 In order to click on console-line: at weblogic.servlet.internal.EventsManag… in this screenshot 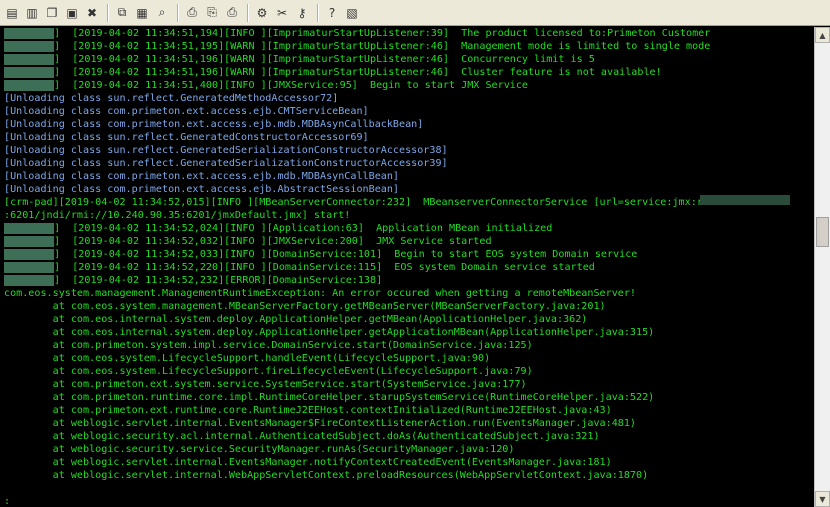, I will do `click(408, 423)`.